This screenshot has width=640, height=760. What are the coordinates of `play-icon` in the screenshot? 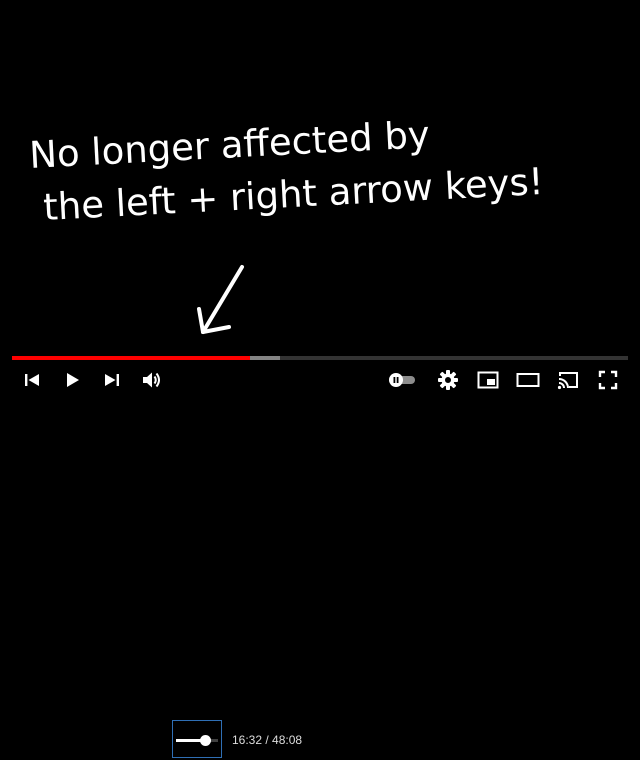 It's located at (73, 380).